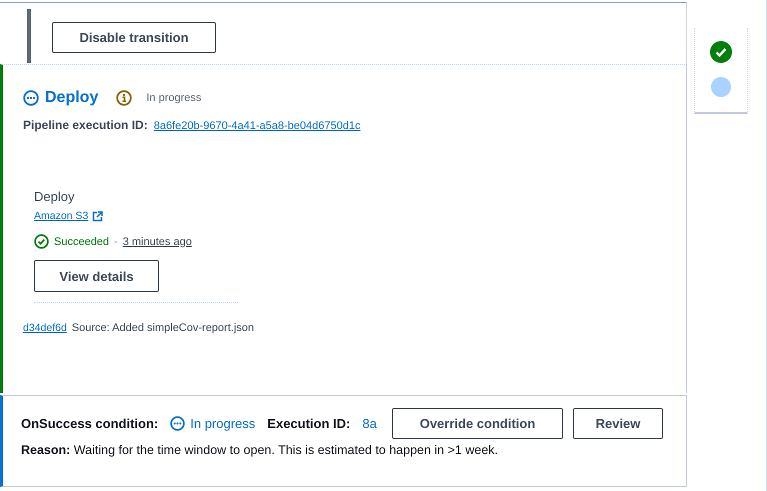  What do you see at coordinates (223, 423) in the screenshot?
I see `condition-status: In progress` at bounding box center [223, 423].